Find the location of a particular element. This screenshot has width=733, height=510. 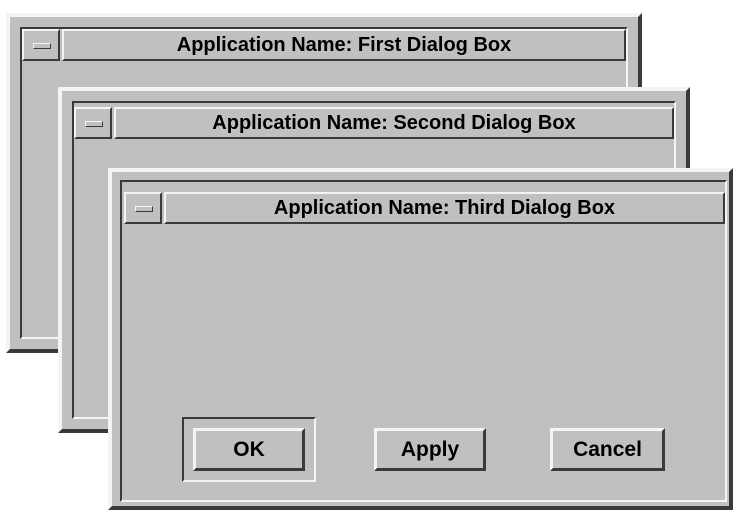

third-dialog-window-menu-button is located at coordinates (143, 208).